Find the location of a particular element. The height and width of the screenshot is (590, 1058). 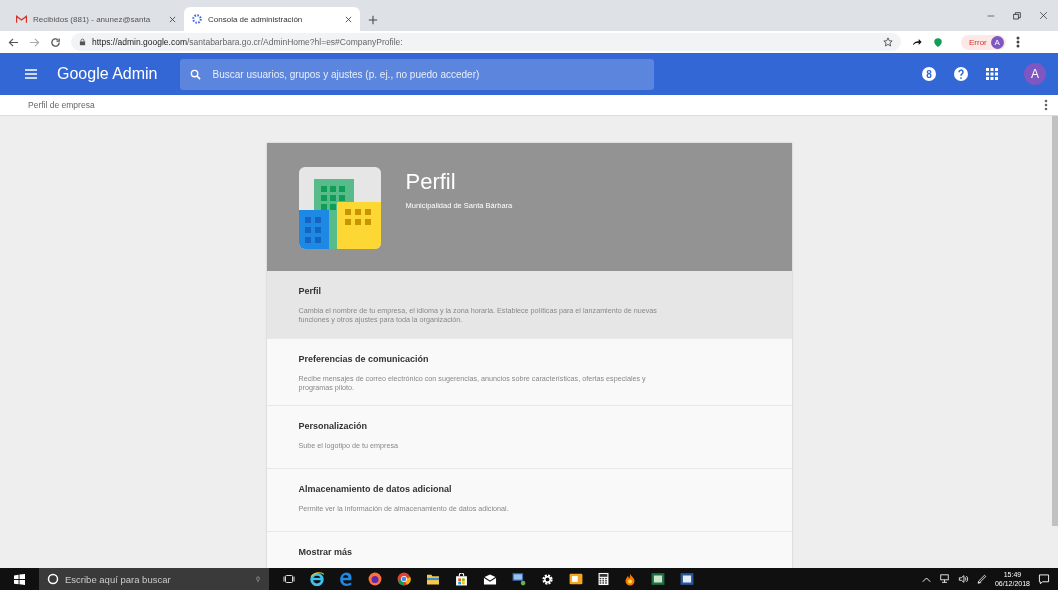

document-app-icon is located at coordinates (687, 579).